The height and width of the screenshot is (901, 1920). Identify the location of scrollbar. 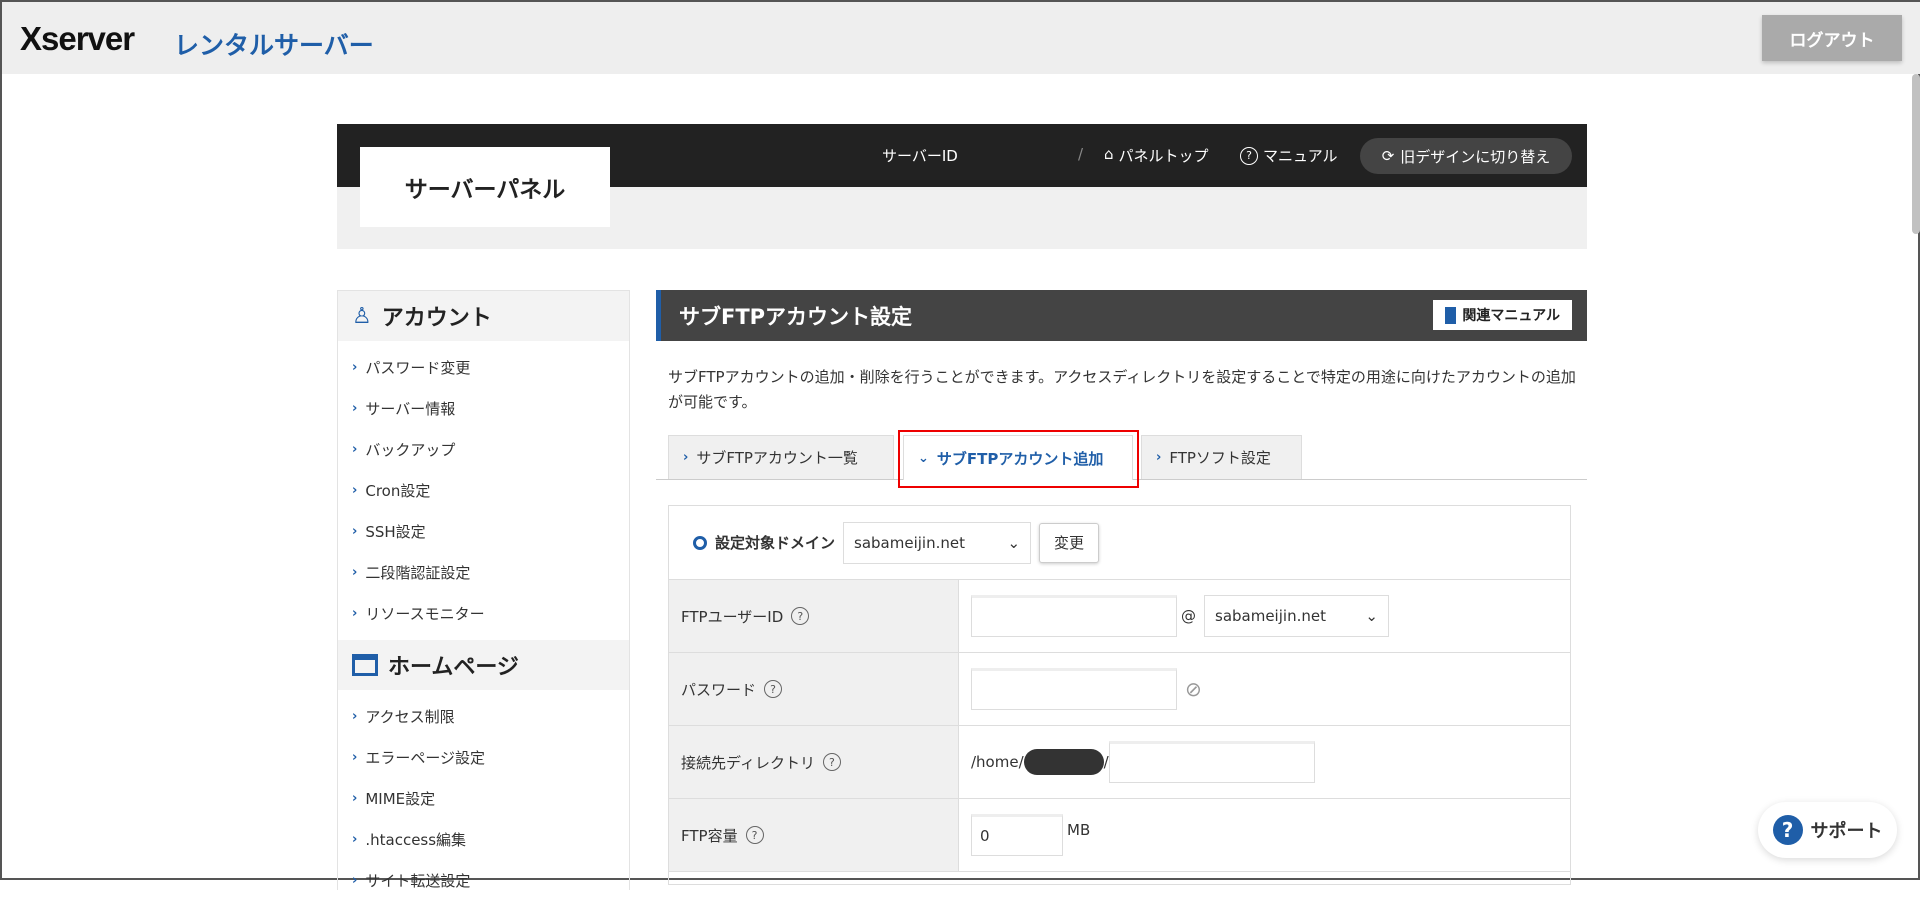
(1916, 154).